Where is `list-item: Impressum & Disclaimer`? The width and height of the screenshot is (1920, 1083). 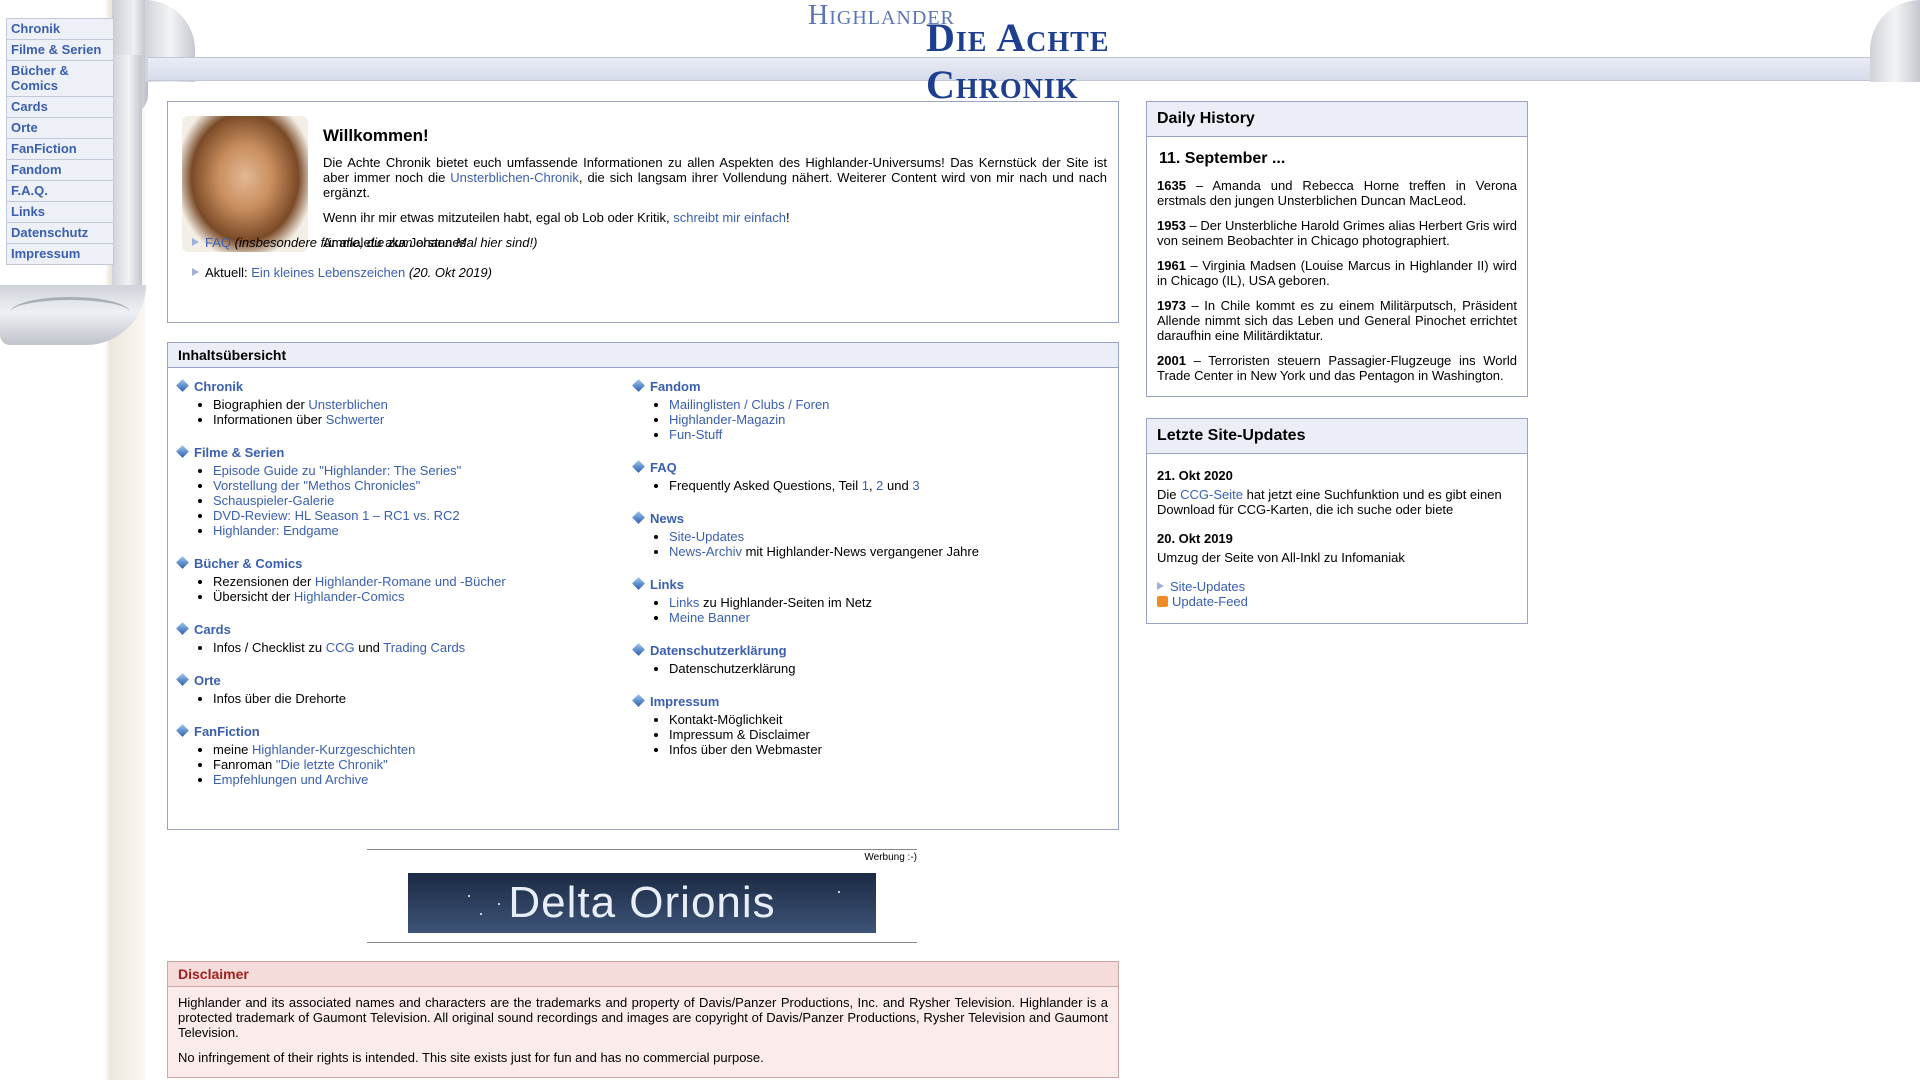 list-item: Impressum & Disclaimer is located at coordinates (866, 734).